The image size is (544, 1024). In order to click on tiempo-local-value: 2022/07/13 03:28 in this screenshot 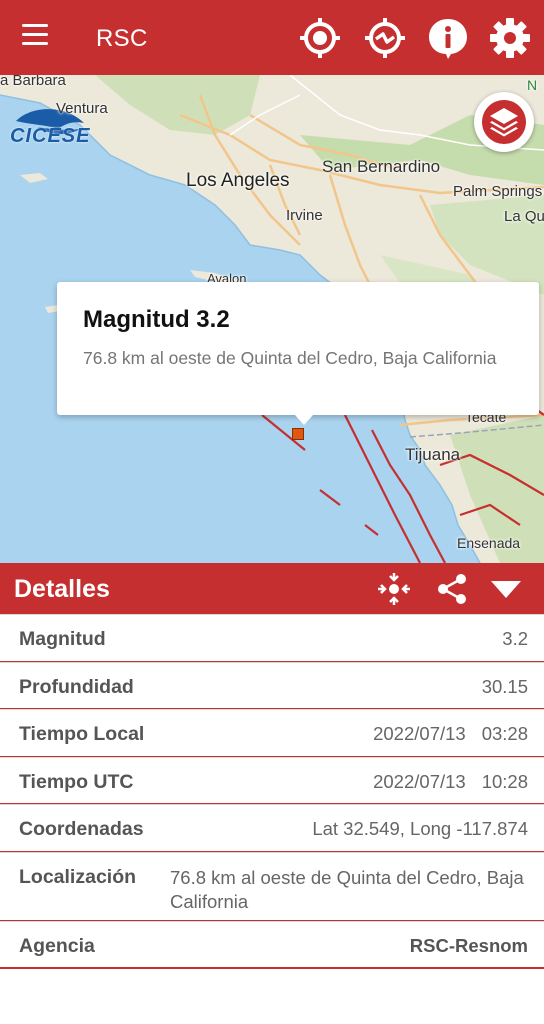, I will do `click(450, 734)`.